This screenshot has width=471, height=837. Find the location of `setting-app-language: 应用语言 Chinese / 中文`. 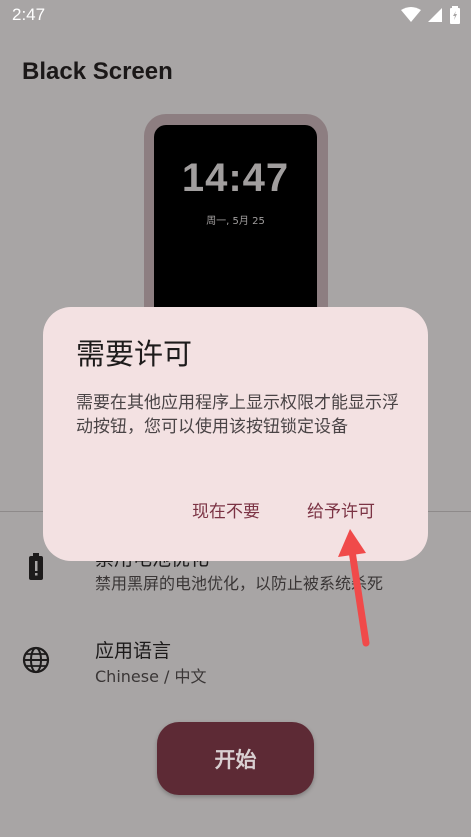

setting-app-language: 应用语言 Chinese / 中文 is located at coordinates (235, 660).